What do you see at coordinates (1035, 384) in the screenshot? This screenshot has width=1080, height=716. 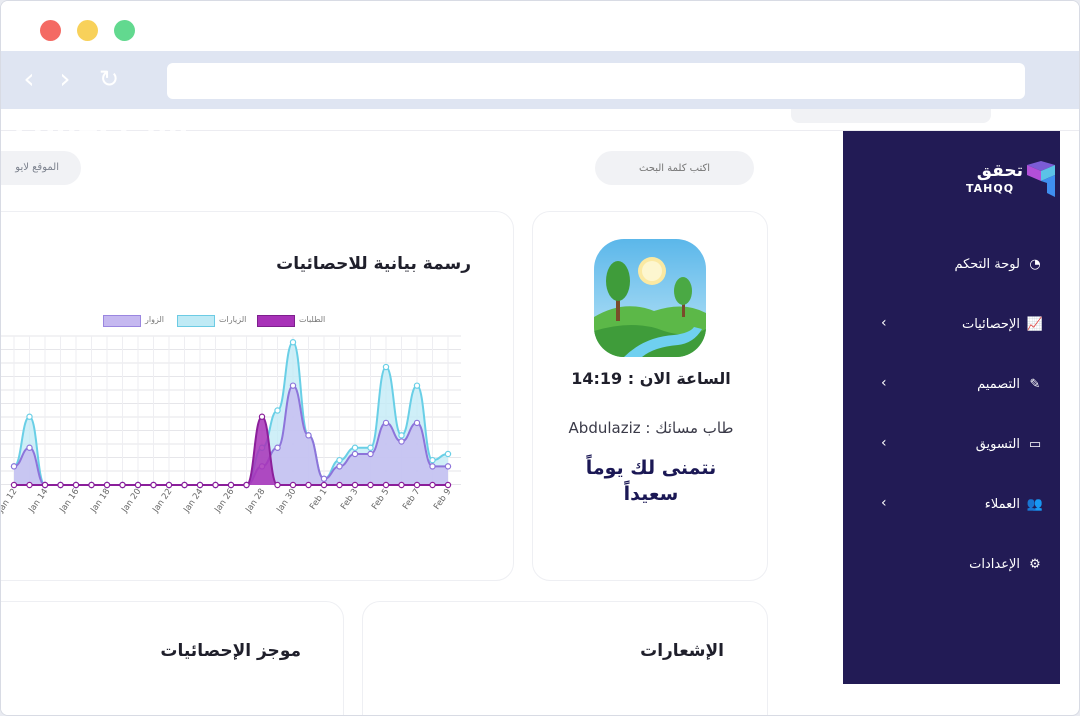 I see `brush-icon: ✎` at bounding box center [1035, 384].